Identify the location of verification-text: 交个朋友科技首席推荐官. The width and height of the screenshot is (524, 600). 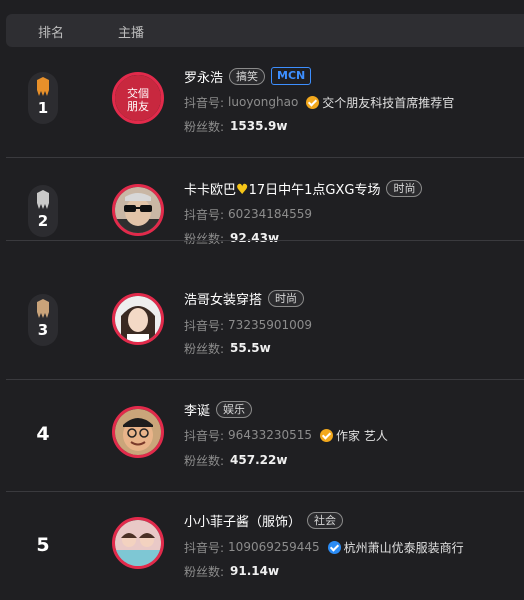
(388, 102).